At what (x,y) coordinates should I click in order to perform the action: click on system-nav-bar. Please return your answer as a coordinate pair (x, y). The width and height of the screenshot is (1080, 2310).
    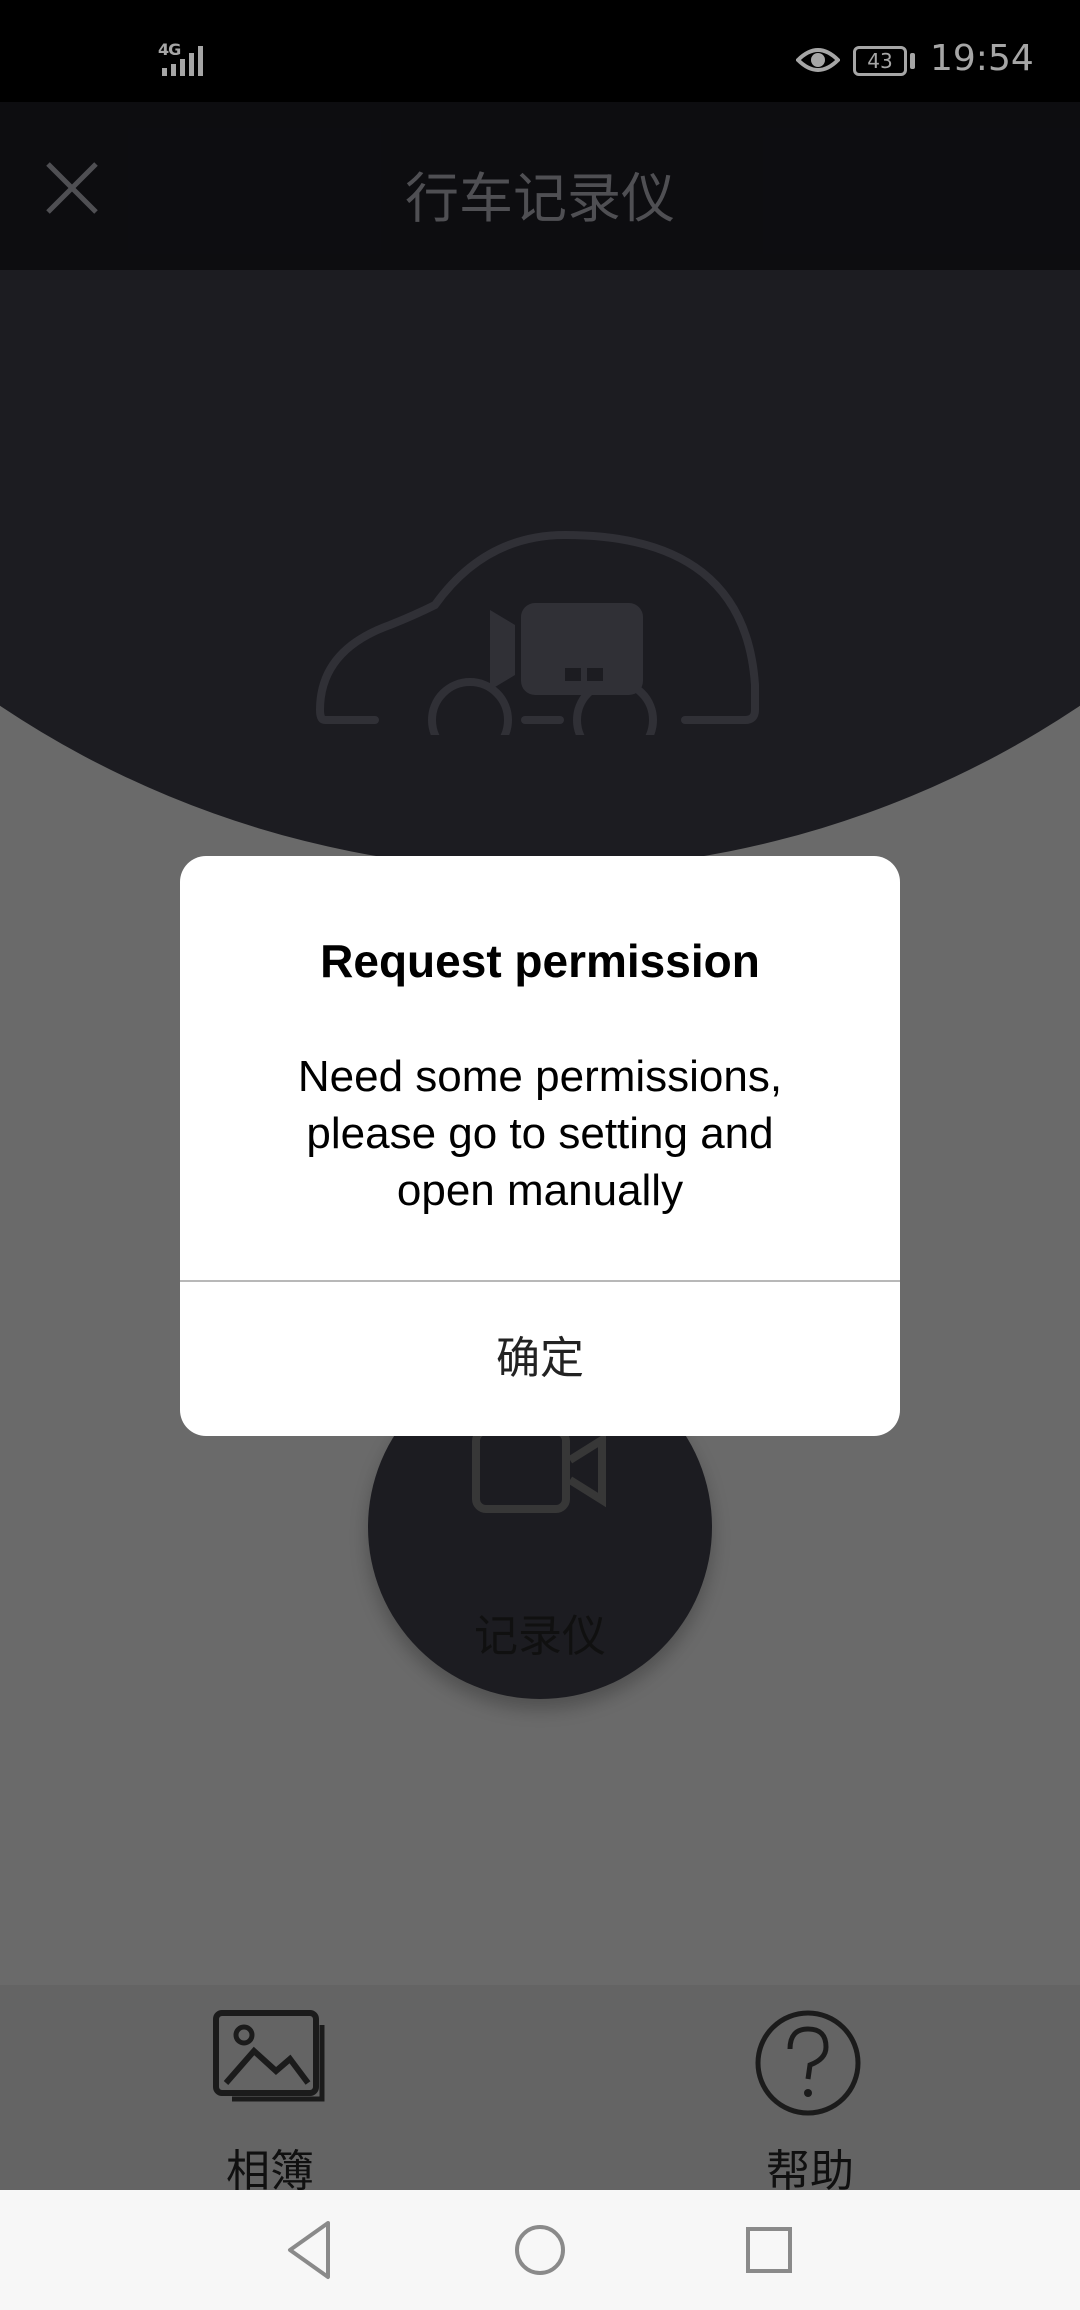
    Looking at the image, I should click on (540, 2250).